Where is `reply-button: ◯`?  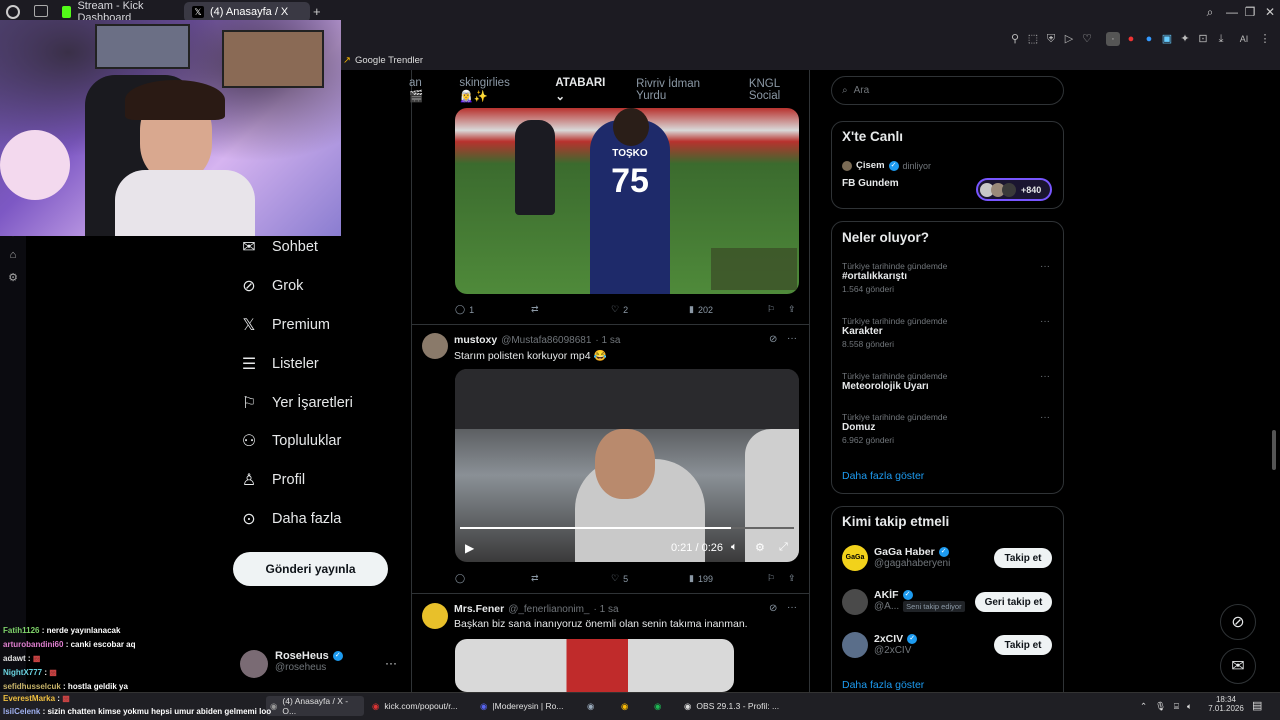
reply-button: ◯ is located at coordinates (460, 578).